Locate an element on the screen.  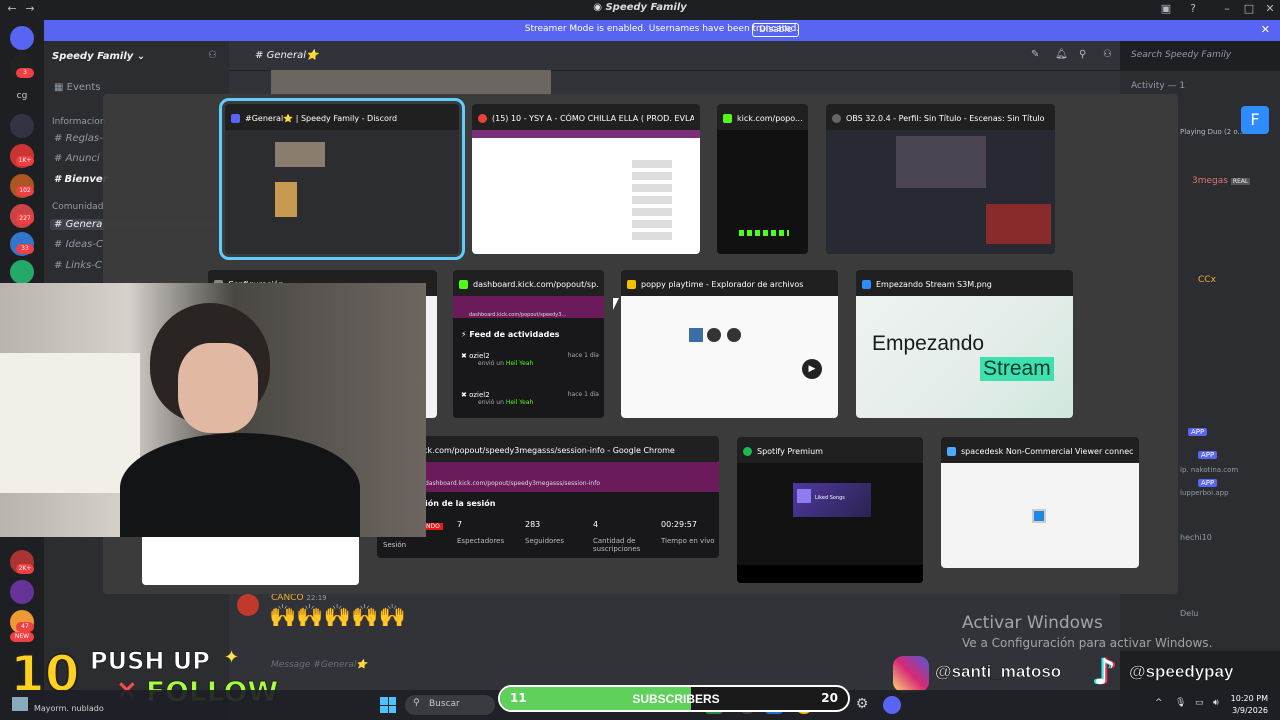
volume-icon: 🔊︎ is located at coordinates (1216, 703).